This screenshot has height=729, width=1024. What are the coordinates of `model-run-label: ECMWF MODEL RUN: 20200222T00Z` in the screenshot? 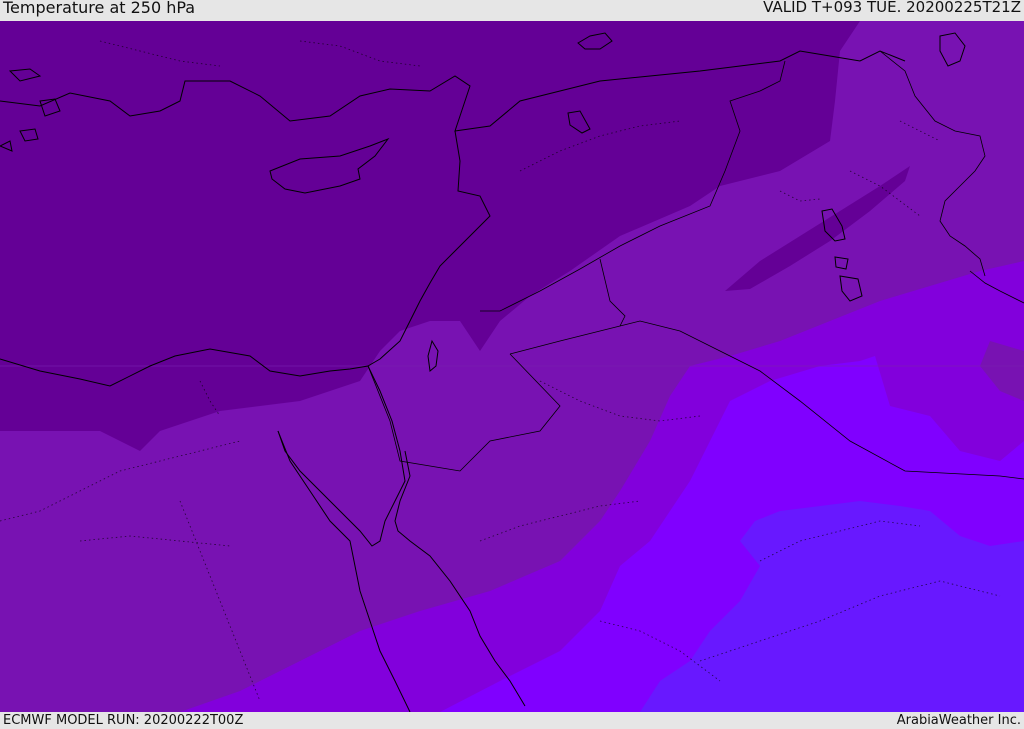 It's located at (123, 720).